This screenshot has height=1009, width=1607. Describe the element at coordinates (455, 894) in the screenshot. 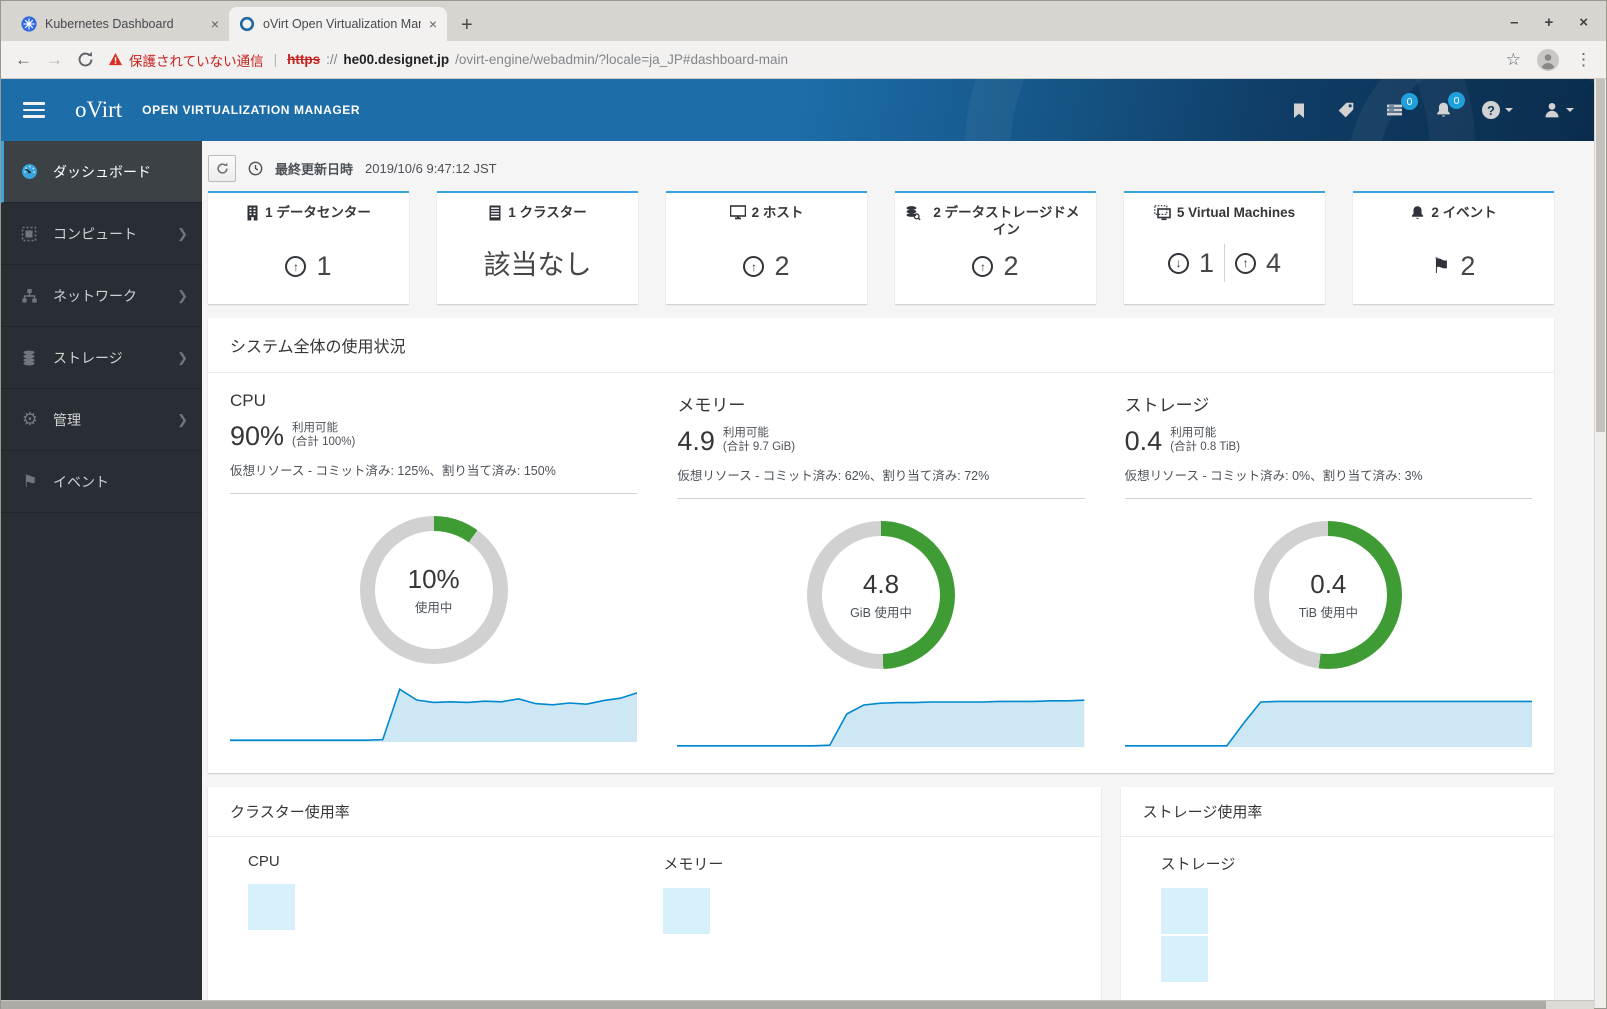

I see `cluster-cpu-heatmap: CPU` at that location.